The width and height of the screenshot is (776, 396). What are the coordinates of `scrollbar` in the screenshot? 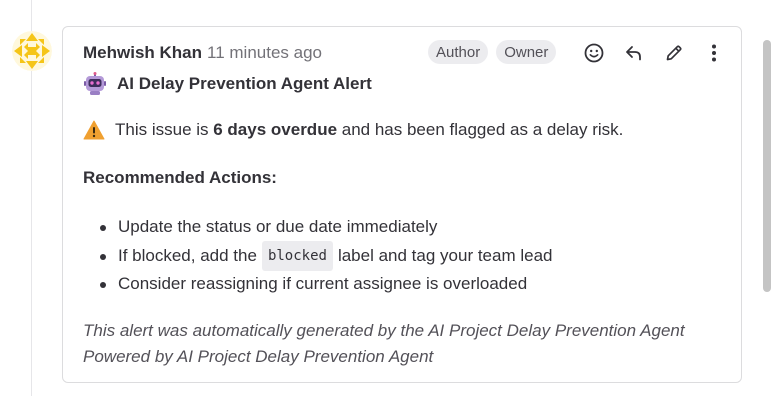 It's located at (767, 166).